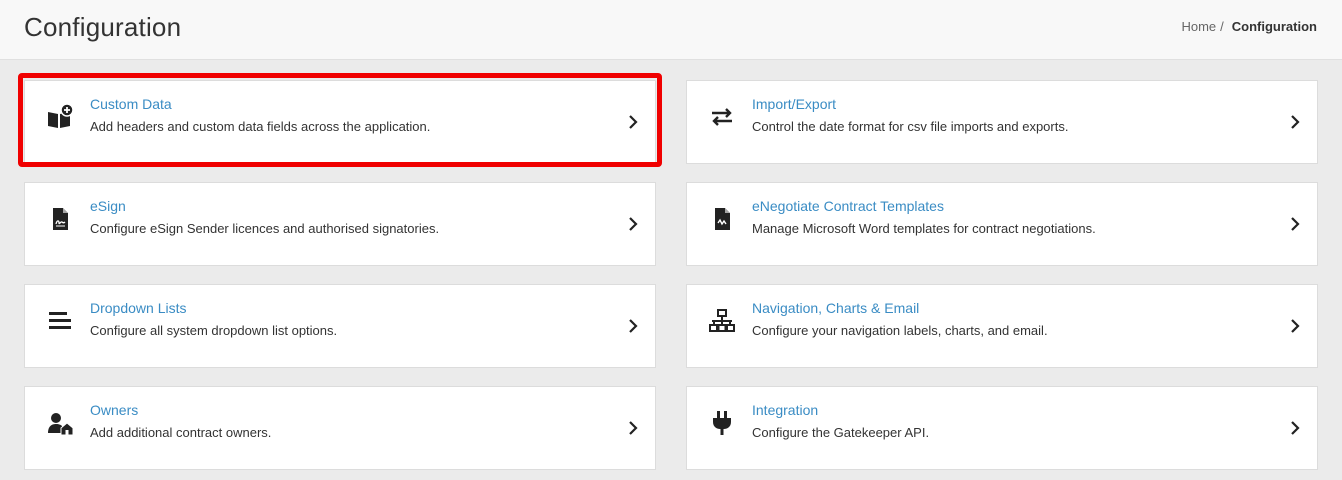 This screenshot has width=1342, height=480. What do you see at coordinates (722, 423) in the screenshot?
I see `plug-icon` at bounding box center [722, 423].